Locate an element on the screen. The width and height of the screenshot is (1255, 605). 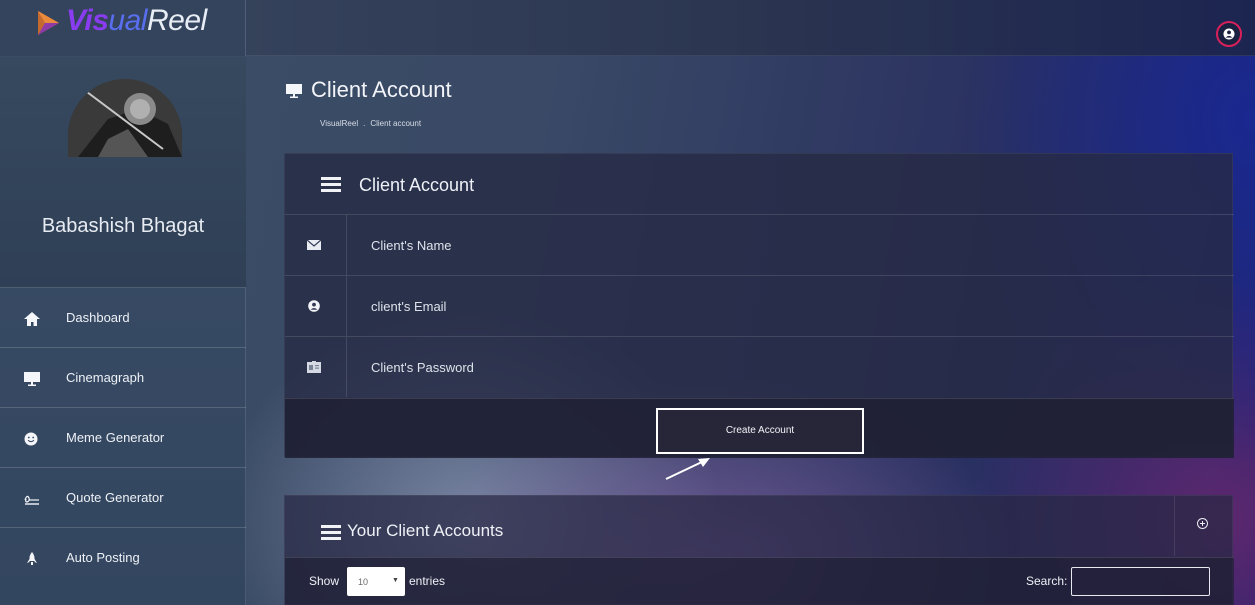
sidebar-item-label: Quote Generator is located at coordinates (115, 497).